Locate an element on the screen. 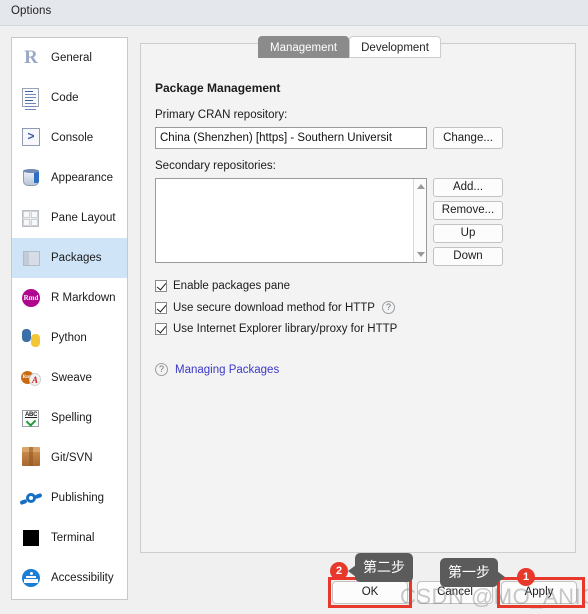  sidebar-item-git-svn: Git/SVN is located at coordinates (69, 458).